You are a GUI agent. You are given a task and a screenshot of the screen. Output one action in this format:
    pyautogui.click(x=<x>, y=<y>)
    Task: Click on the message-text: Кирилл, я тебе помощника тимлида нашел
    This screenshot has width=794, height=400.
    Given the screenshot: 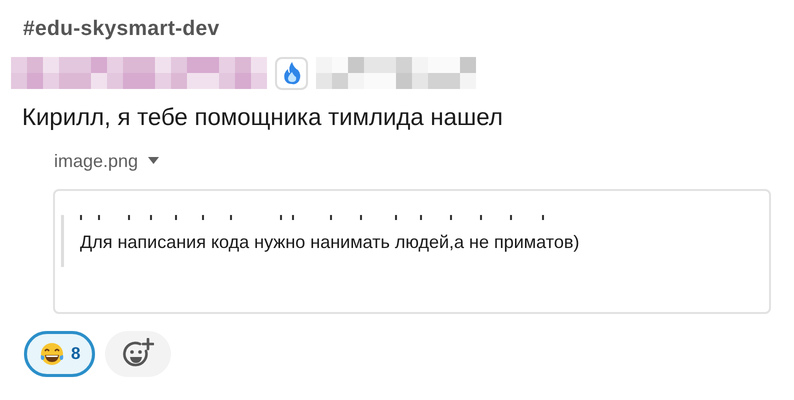 What is the action you would take?
    pyautogui.click(x=263, y=117)
    